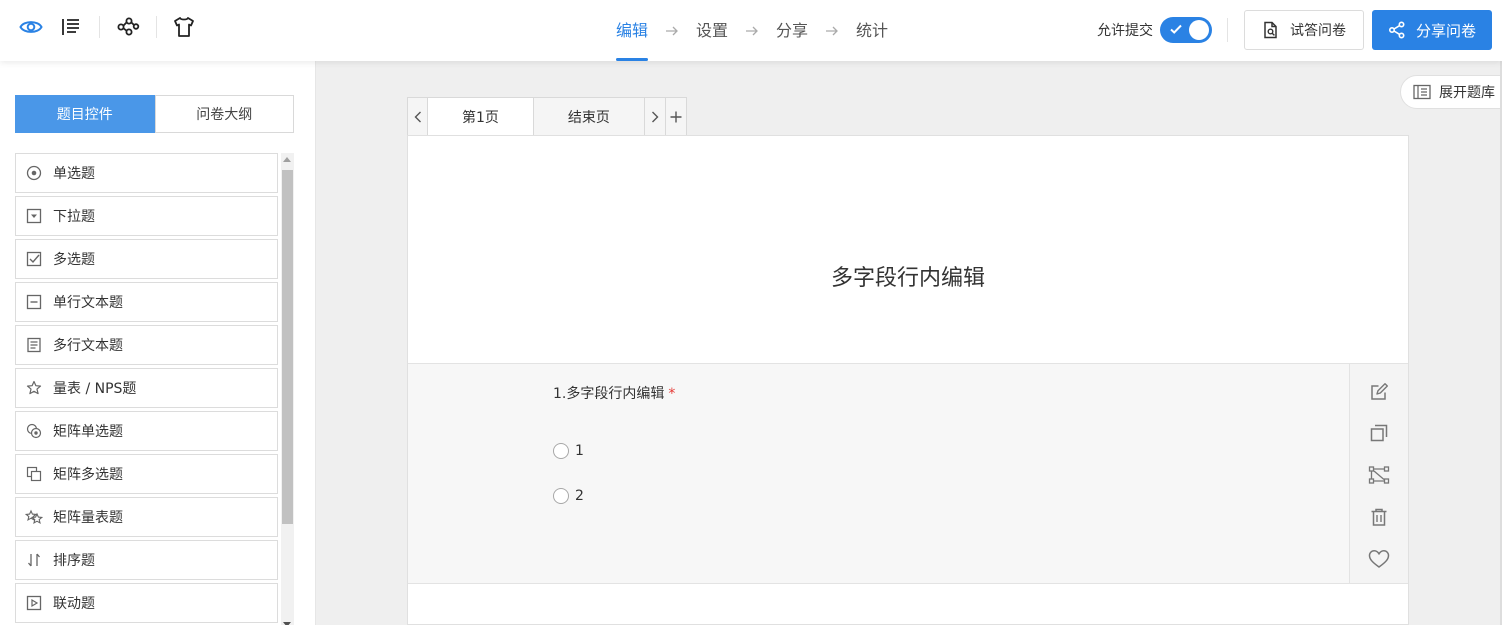  Describe the element at coordinates (146, 302) in the screenshot. I see `question-type-single-line-text: 单行文本题` at that location.